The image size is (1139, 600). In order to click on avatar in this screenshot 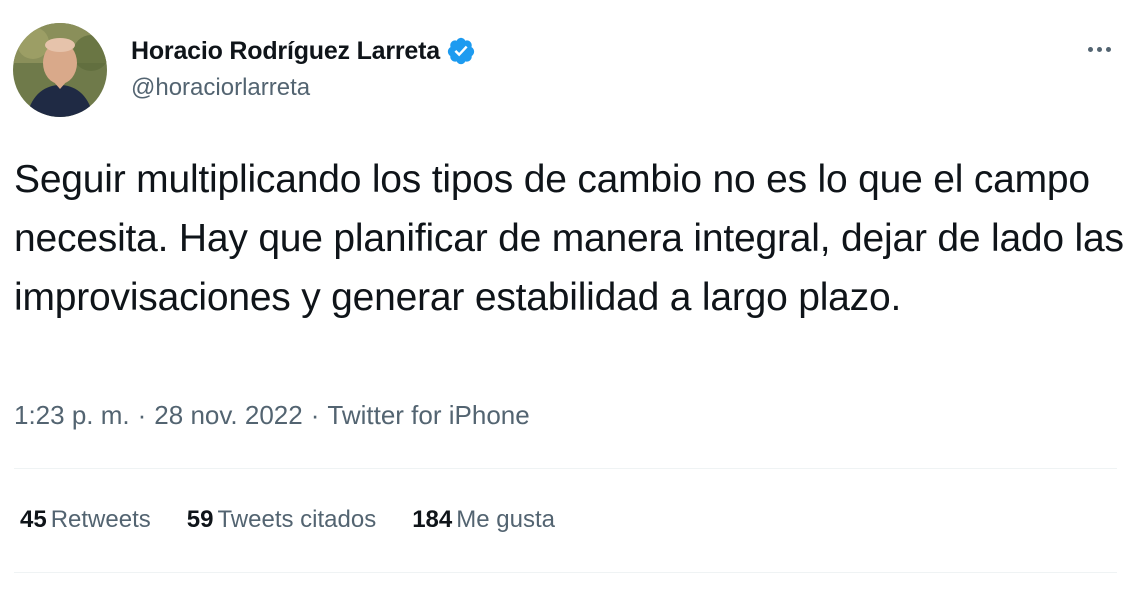, I will do `click(60, 70)`.